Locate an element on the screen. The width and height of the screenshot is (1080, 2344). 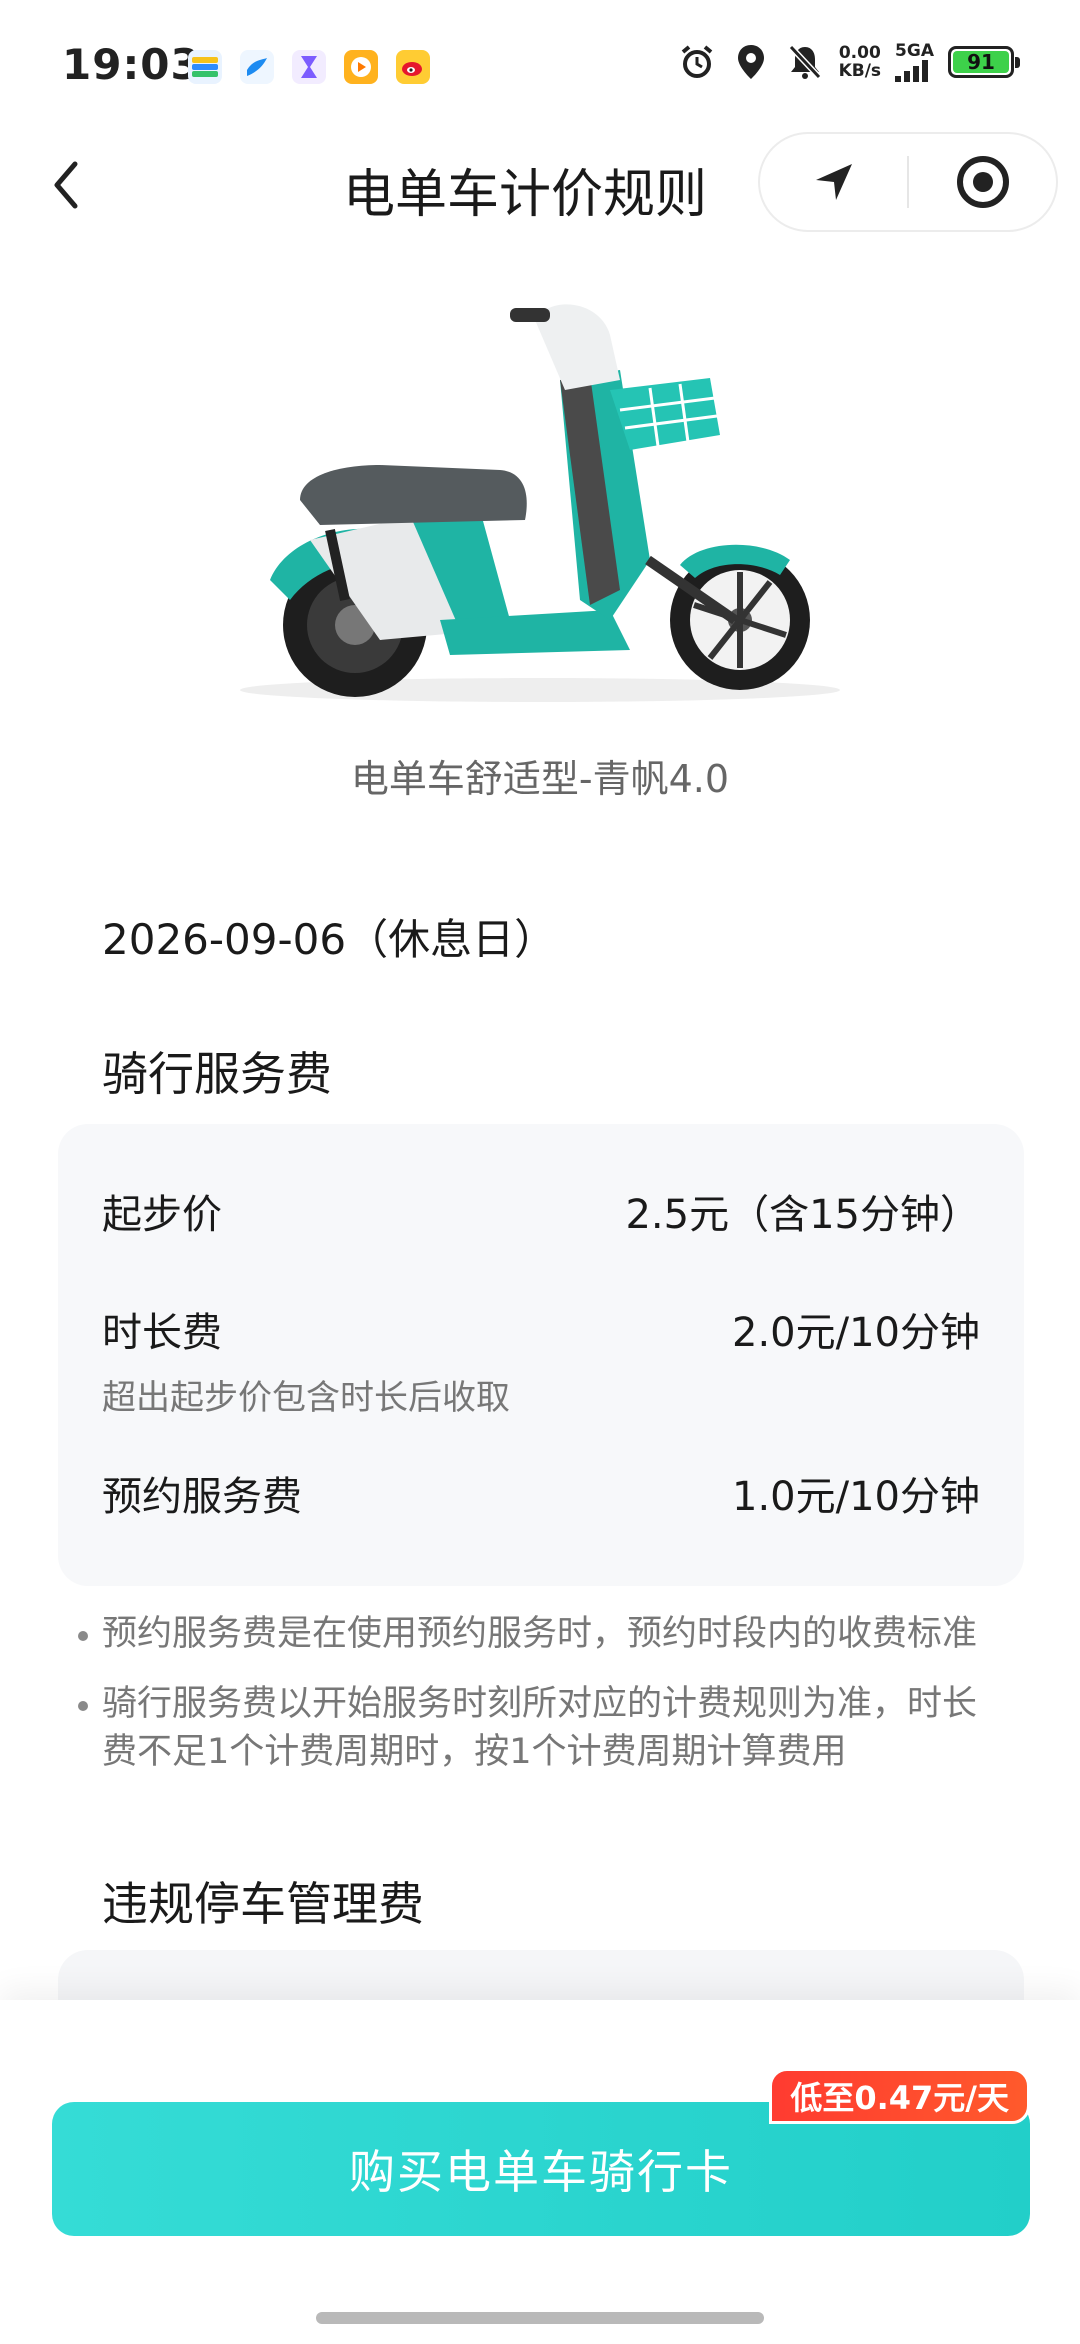
hourglass-icon is located at coordinates (309, 67).